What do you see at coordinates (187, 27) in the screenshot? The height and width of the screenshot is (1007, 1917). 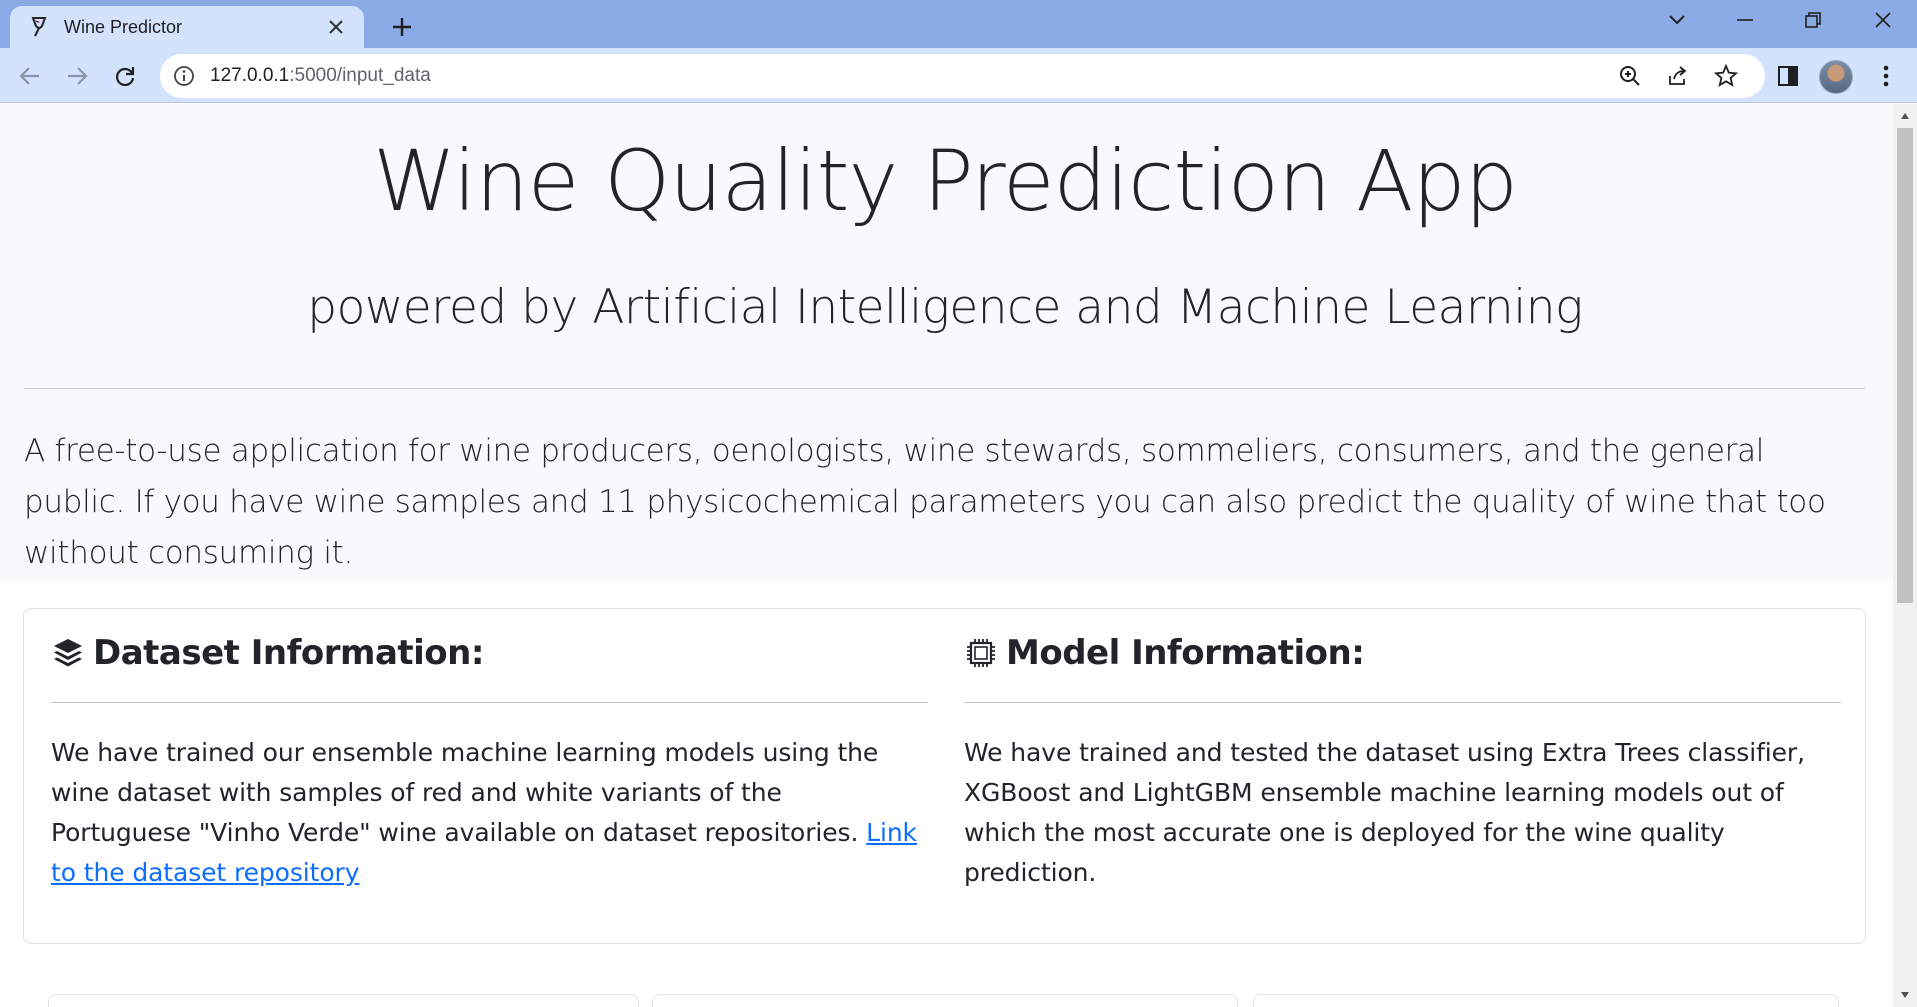 I see `browser-tab: Wine Predictor` at bounding box center [187, 27].